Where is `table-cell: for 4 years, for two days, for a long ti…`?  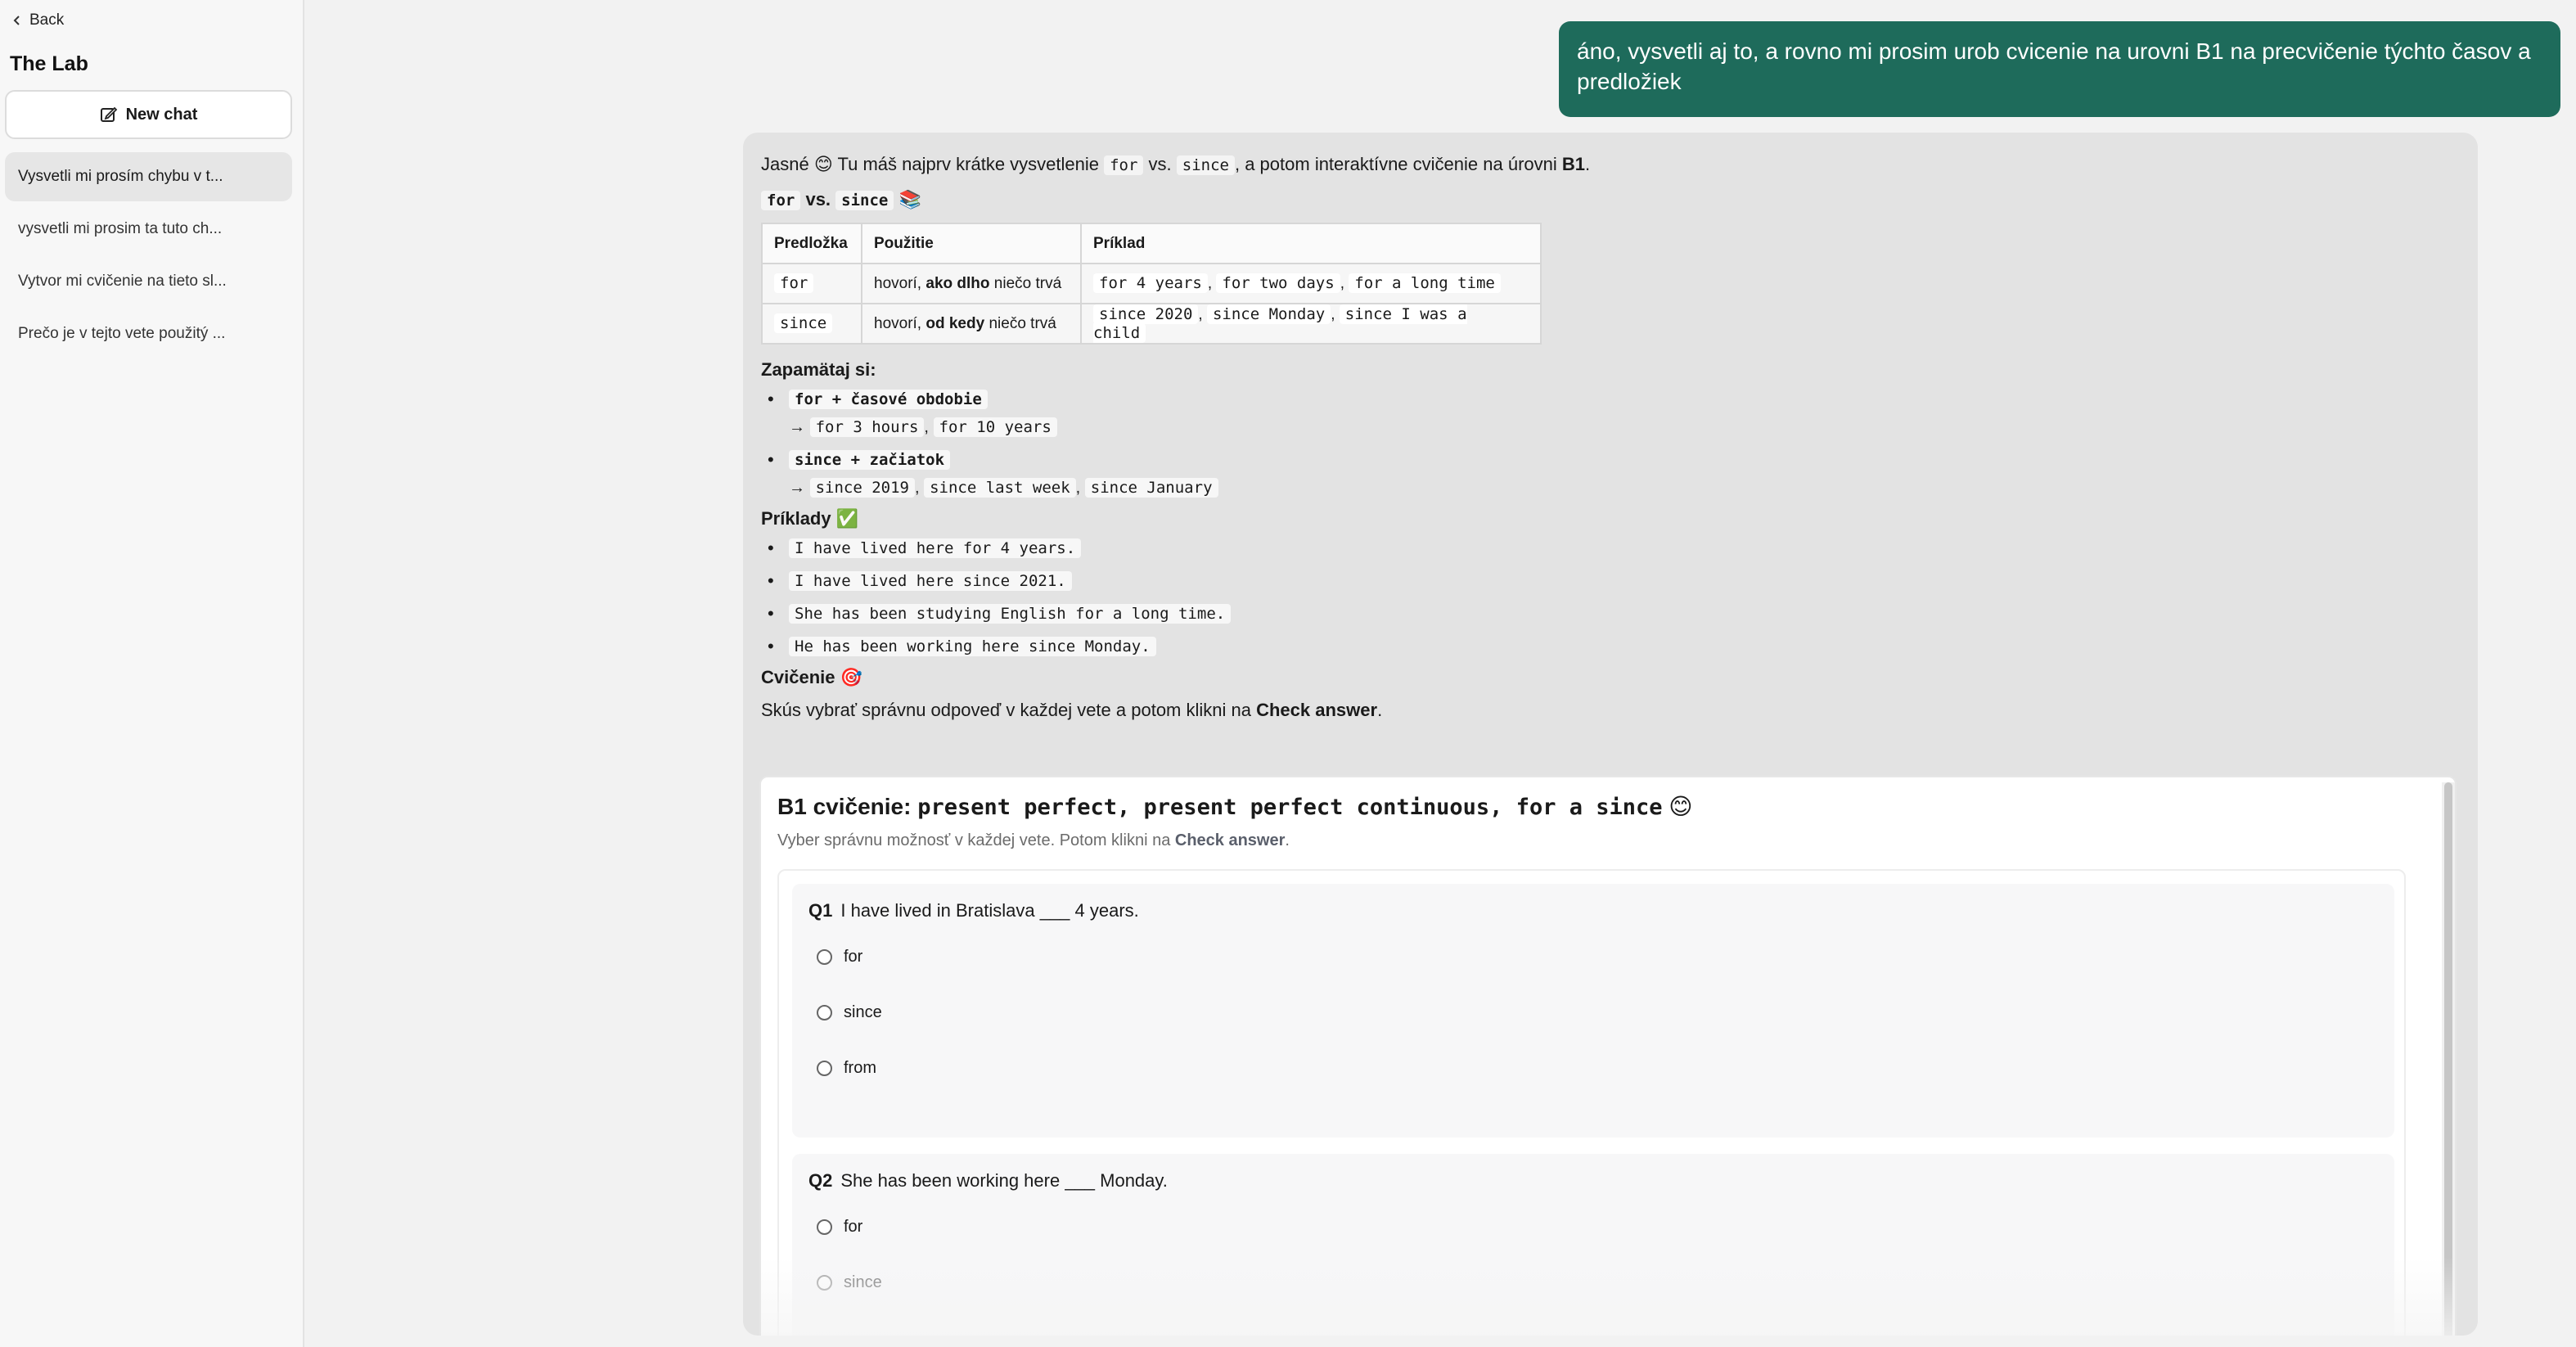
table-cell: for 4 years, for two days, for a long ti… is located at coordinates (1311, 283).